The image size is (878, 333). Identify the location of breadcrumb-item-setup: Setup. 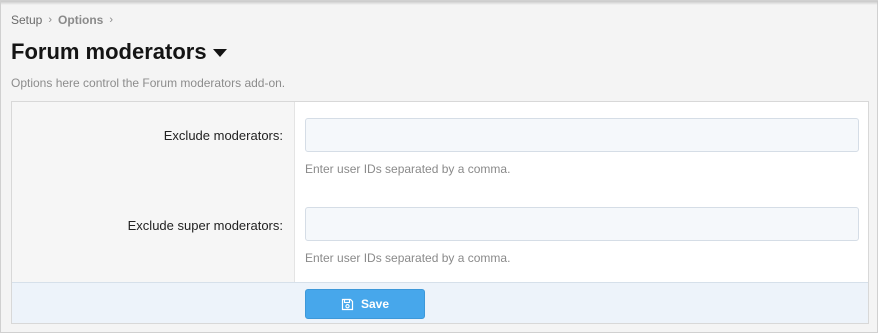
(26, 20).